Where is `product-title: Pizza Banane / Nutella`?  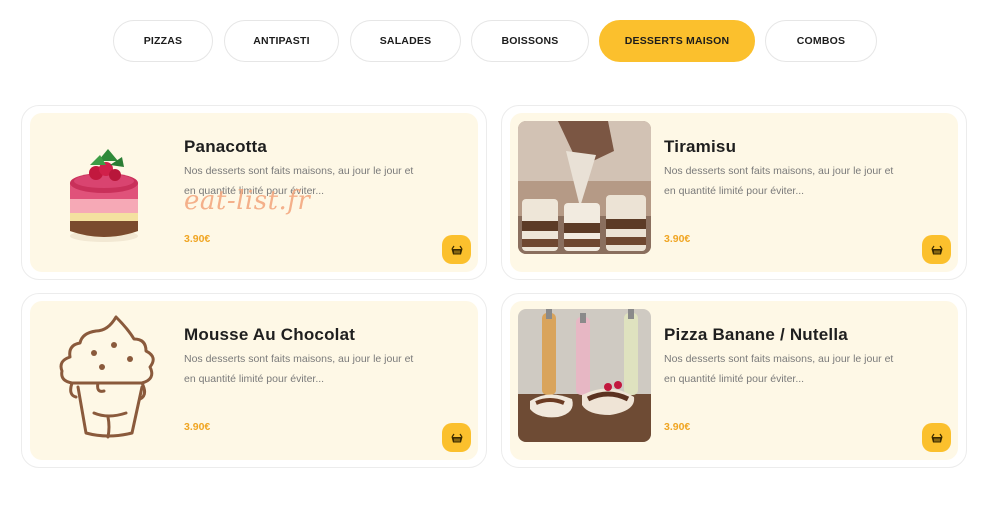 product-title: Pizza Banane / Nutella is located at coordinates (756, 334).